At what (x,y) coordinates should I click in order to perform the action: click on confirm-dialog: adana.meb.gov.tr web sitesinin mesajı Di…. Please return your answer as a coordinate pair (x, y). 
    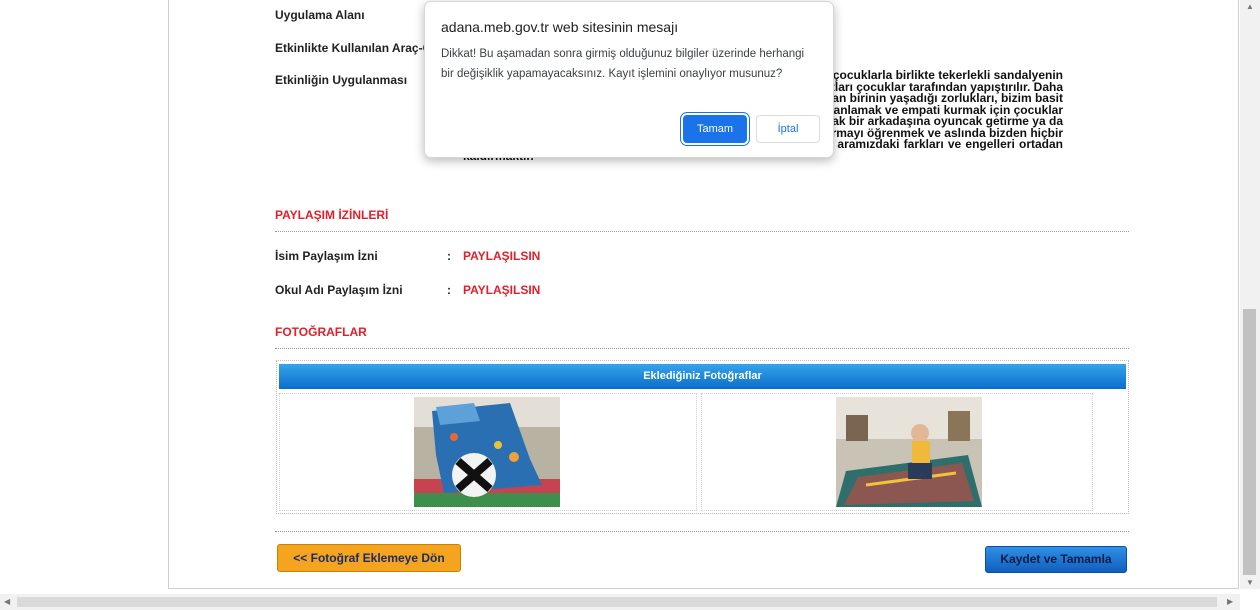
    Looking at the image, I should click on (629, 79).